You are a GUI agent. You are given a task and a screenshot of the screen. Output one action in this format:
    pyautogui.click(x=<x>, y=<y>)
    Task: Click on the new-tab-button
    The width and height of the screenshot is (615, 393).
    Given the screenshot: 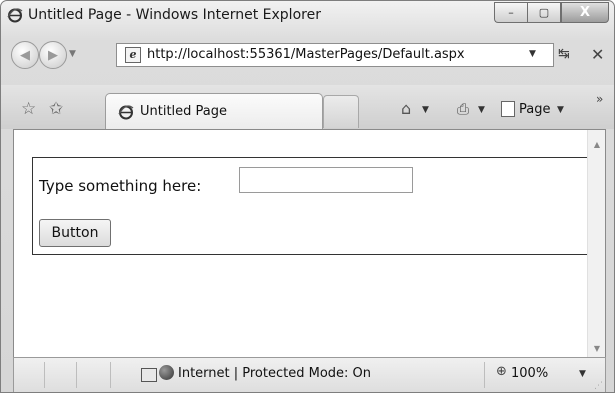 What is the action you would take?
    pyautogui.click(x=341, y=111)
    